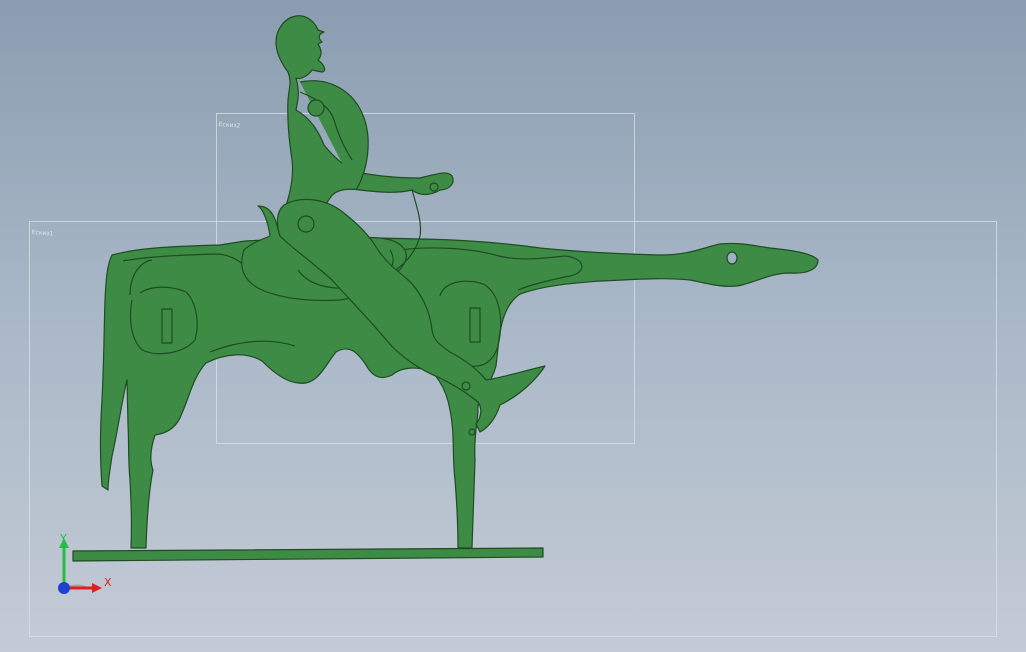 The height and width of the screenshot is (652, 1026). What do you see at coordinates (167, 326) in the screenshot?
I see `slot-left` at bounding box center [167, 326].